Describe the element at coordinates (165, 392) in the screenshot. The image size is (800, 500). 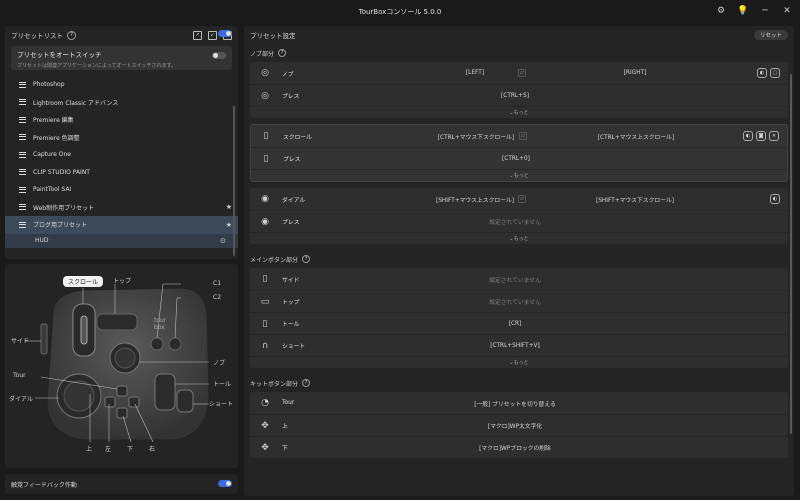
I see `tall-button` at that location.